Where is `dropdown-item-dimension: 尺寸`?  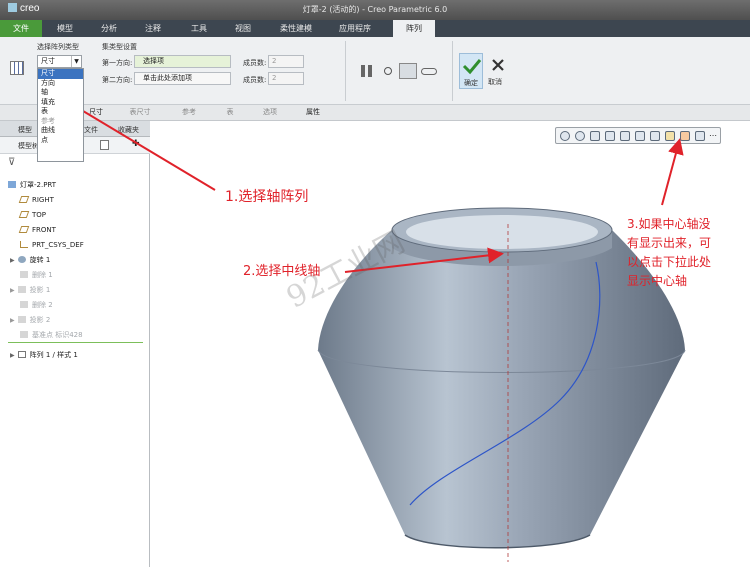 dropdown-item-dimension: 尺寸 is located at coordinates (60, 74).